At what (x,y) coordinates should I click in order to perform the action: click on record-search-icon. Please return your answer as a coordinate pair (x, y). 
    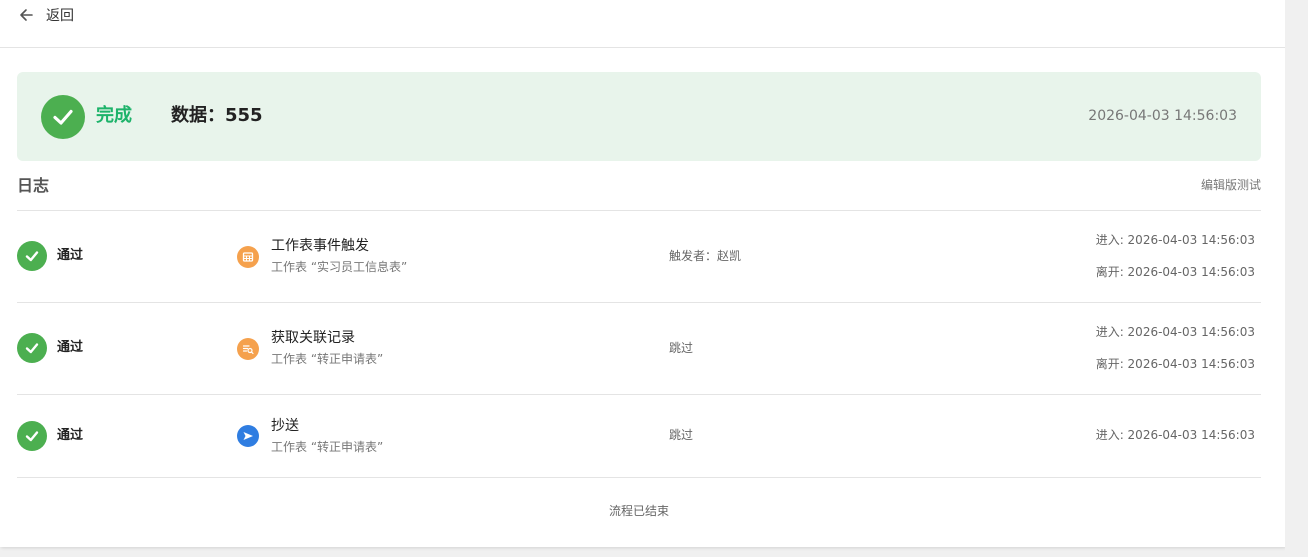
    Looking at the image, I should click on (248, 349).